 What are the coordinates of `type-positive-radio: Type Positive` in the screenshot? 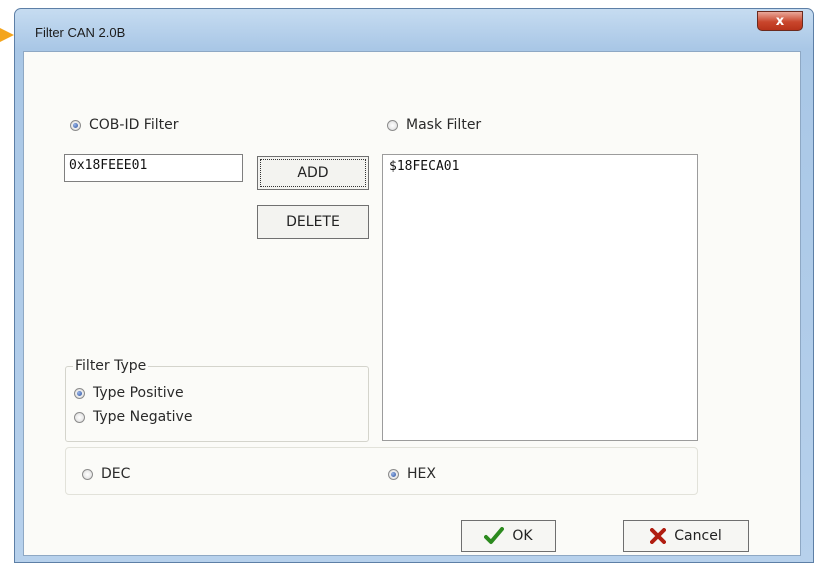 It's located at (129, 393).